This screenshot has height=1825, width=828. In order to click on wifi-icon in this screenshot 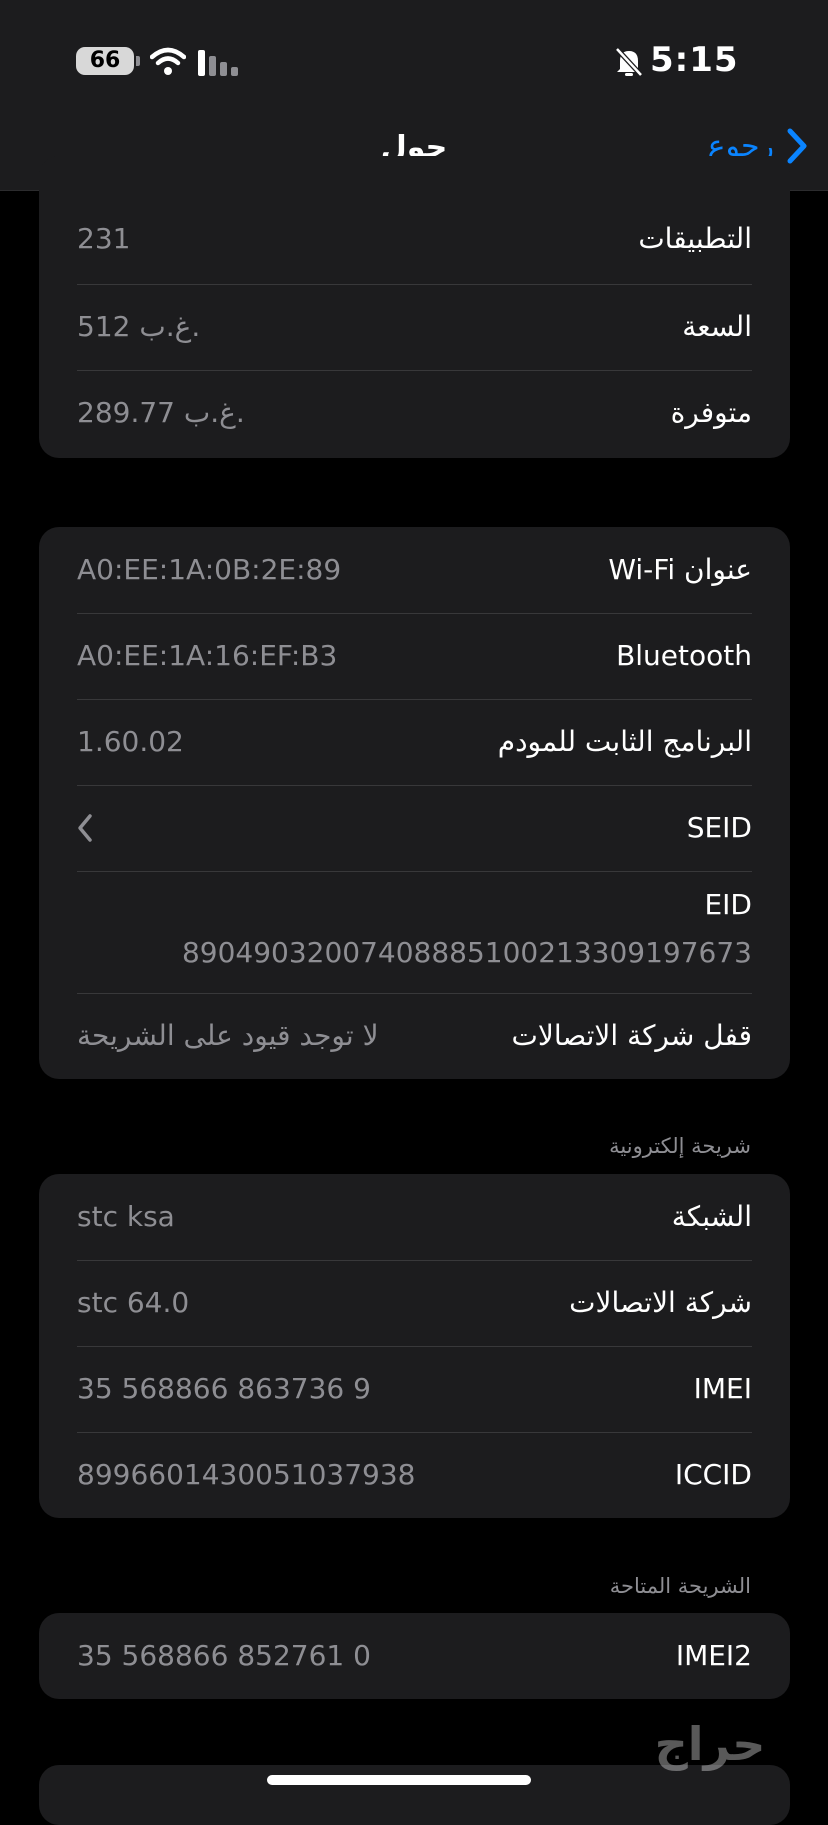, I will do `click(168, 61)`.